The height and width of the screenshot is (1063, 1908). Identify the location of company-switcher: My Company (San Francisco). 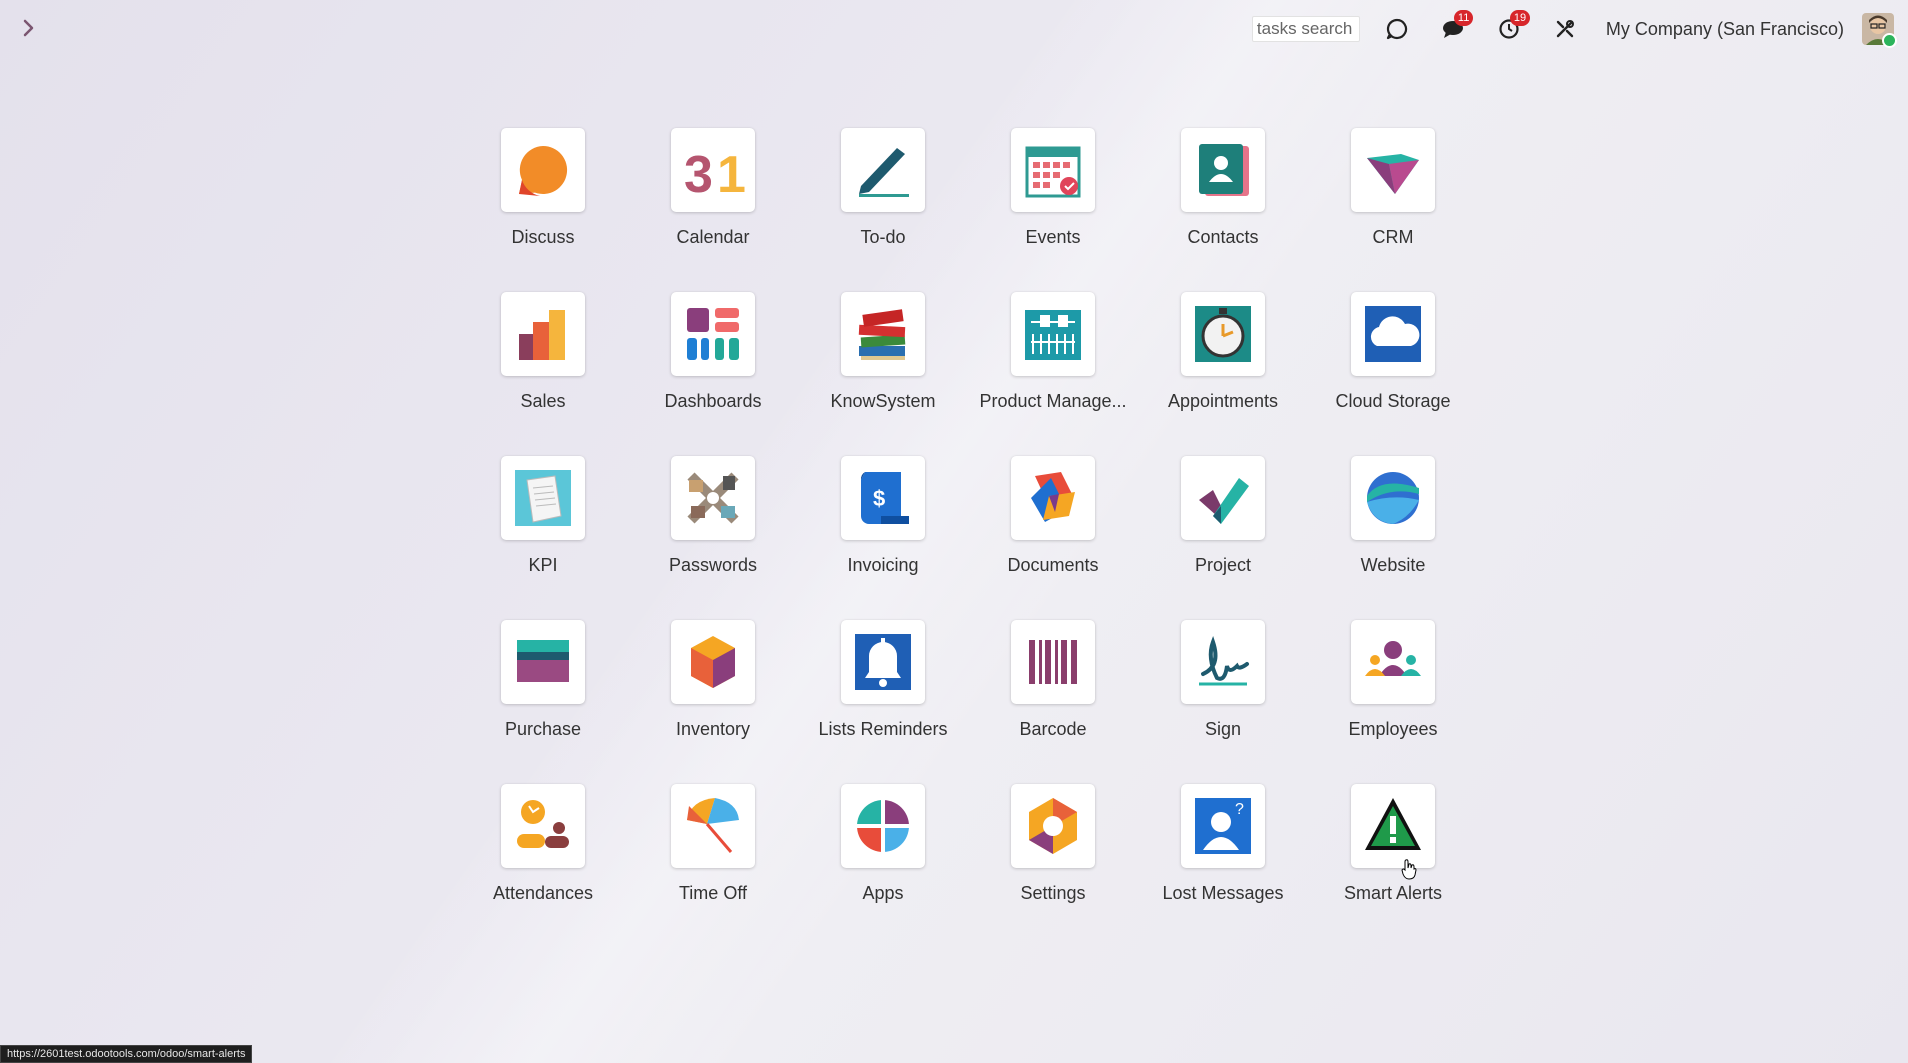
(1725, 29).